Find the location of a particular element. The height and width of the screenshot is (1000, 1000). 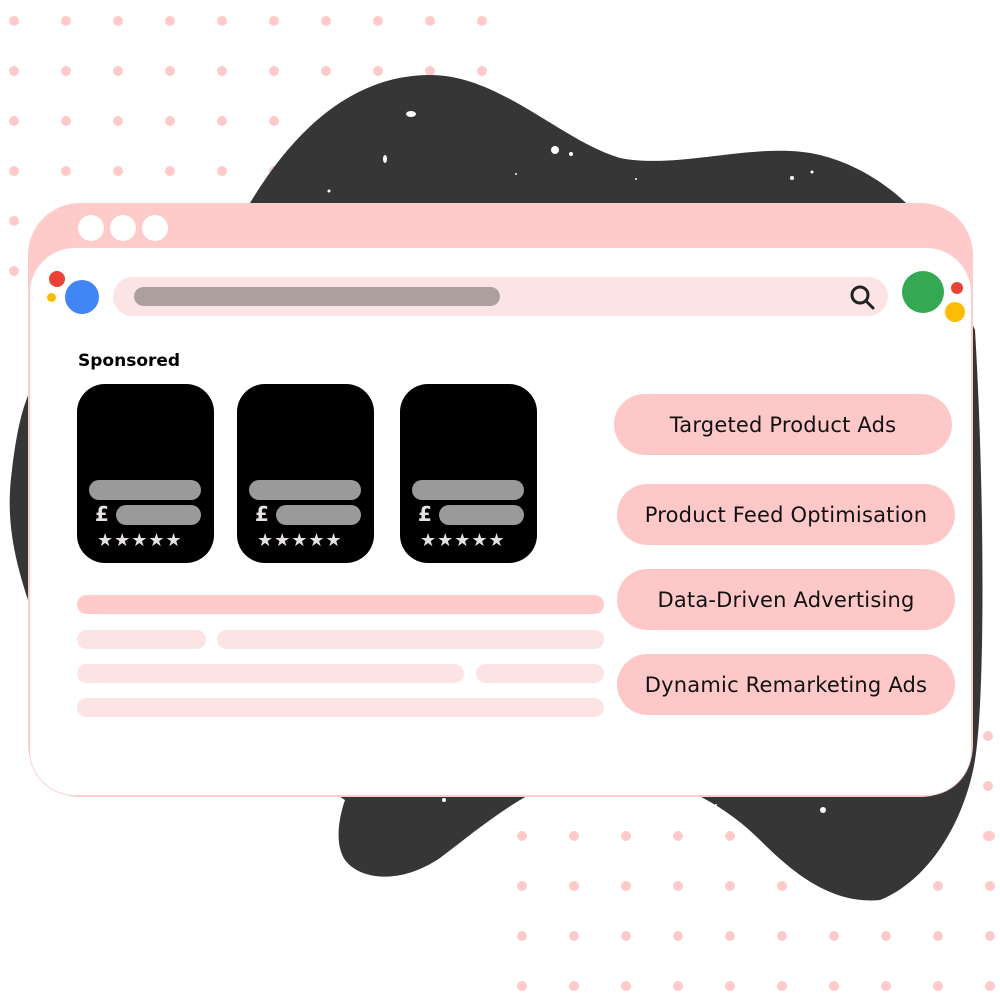

sponsored-label: Sponsored is located at coordinates (129, 361).